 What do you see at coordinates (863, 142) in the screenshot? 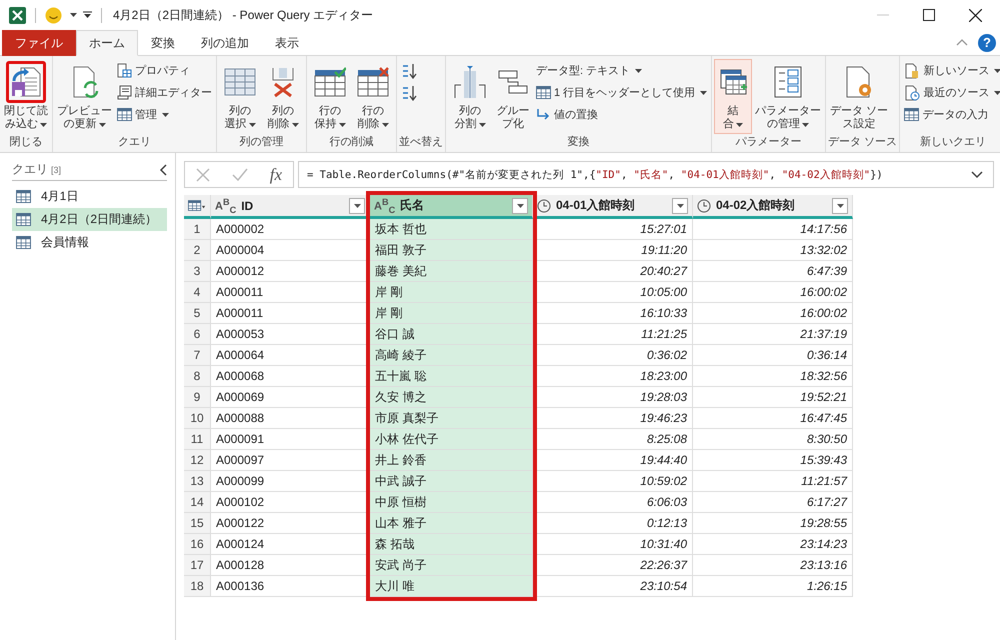
I see `group-label: データ ソース` at bounding box center [863, 142].